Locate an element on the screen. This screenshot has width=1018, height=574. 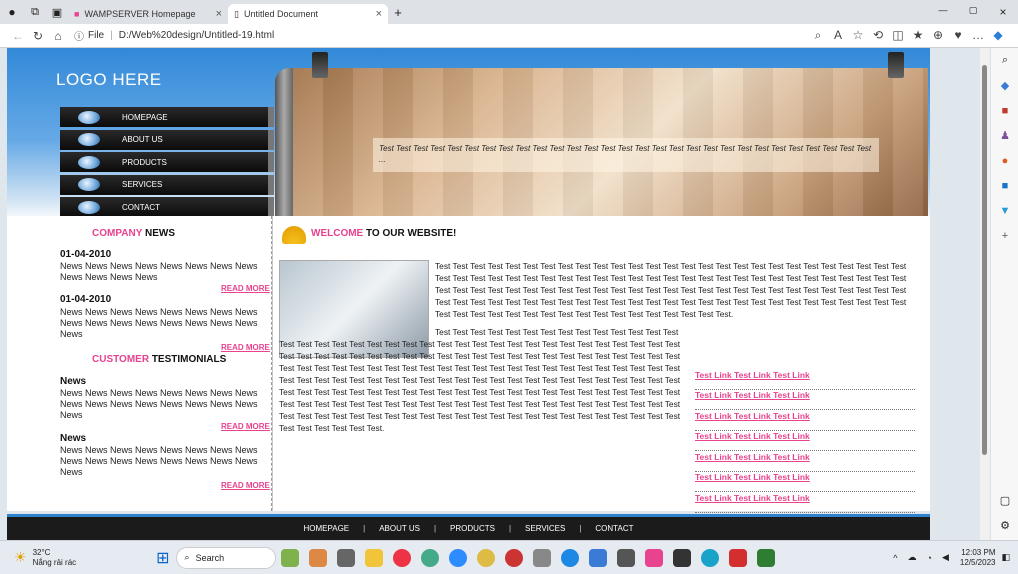
toolbox-icon: ■ is located at coordinates (1004, 110).